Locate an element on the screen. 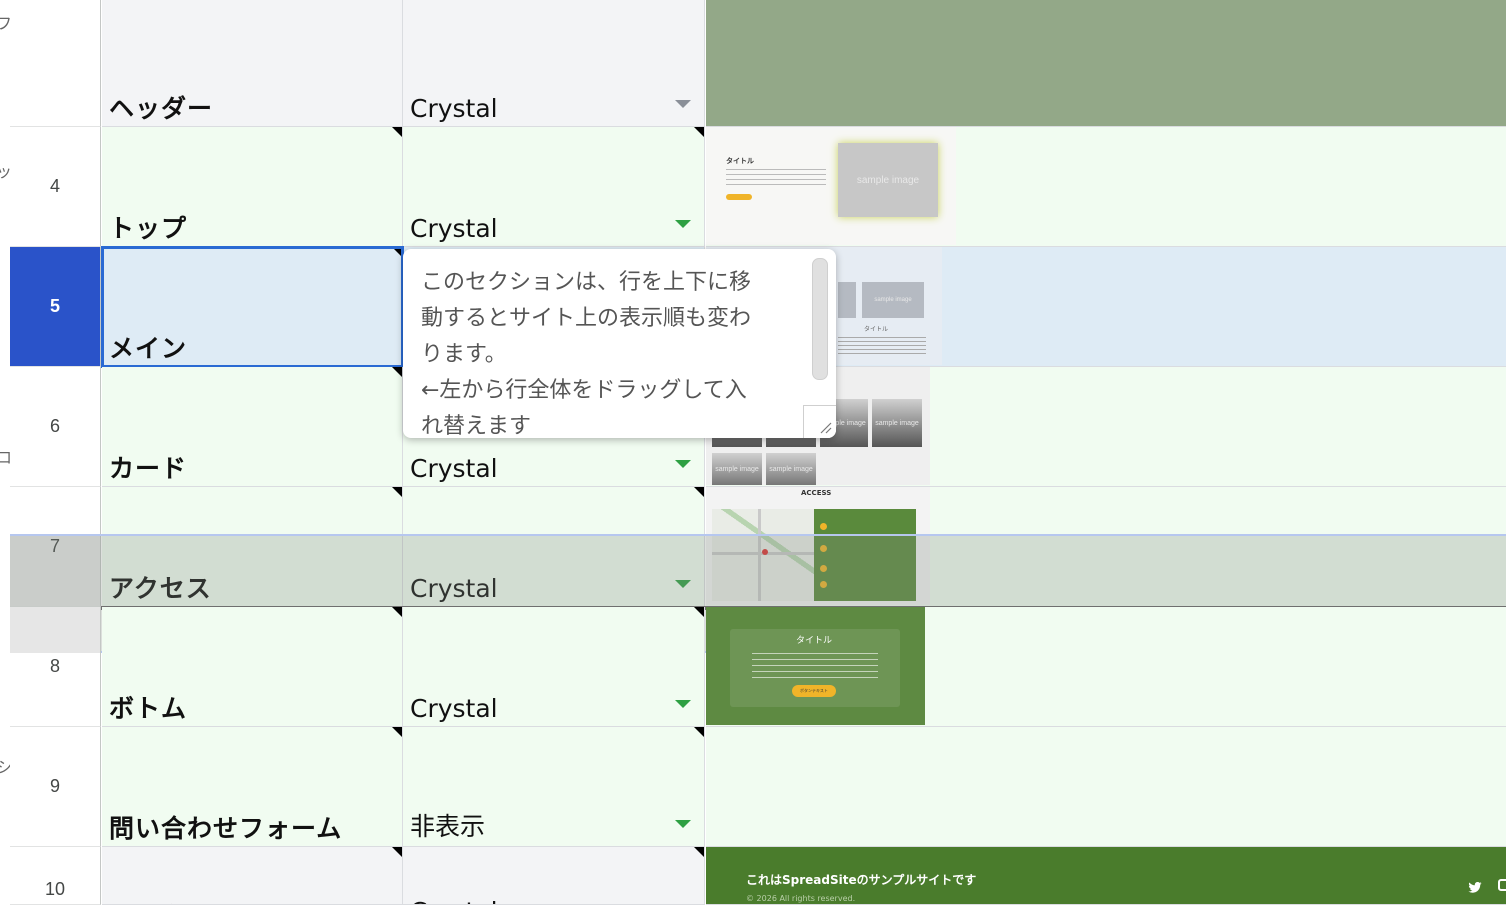  theme-value: 非表示 is located at coordinates (448, 826).